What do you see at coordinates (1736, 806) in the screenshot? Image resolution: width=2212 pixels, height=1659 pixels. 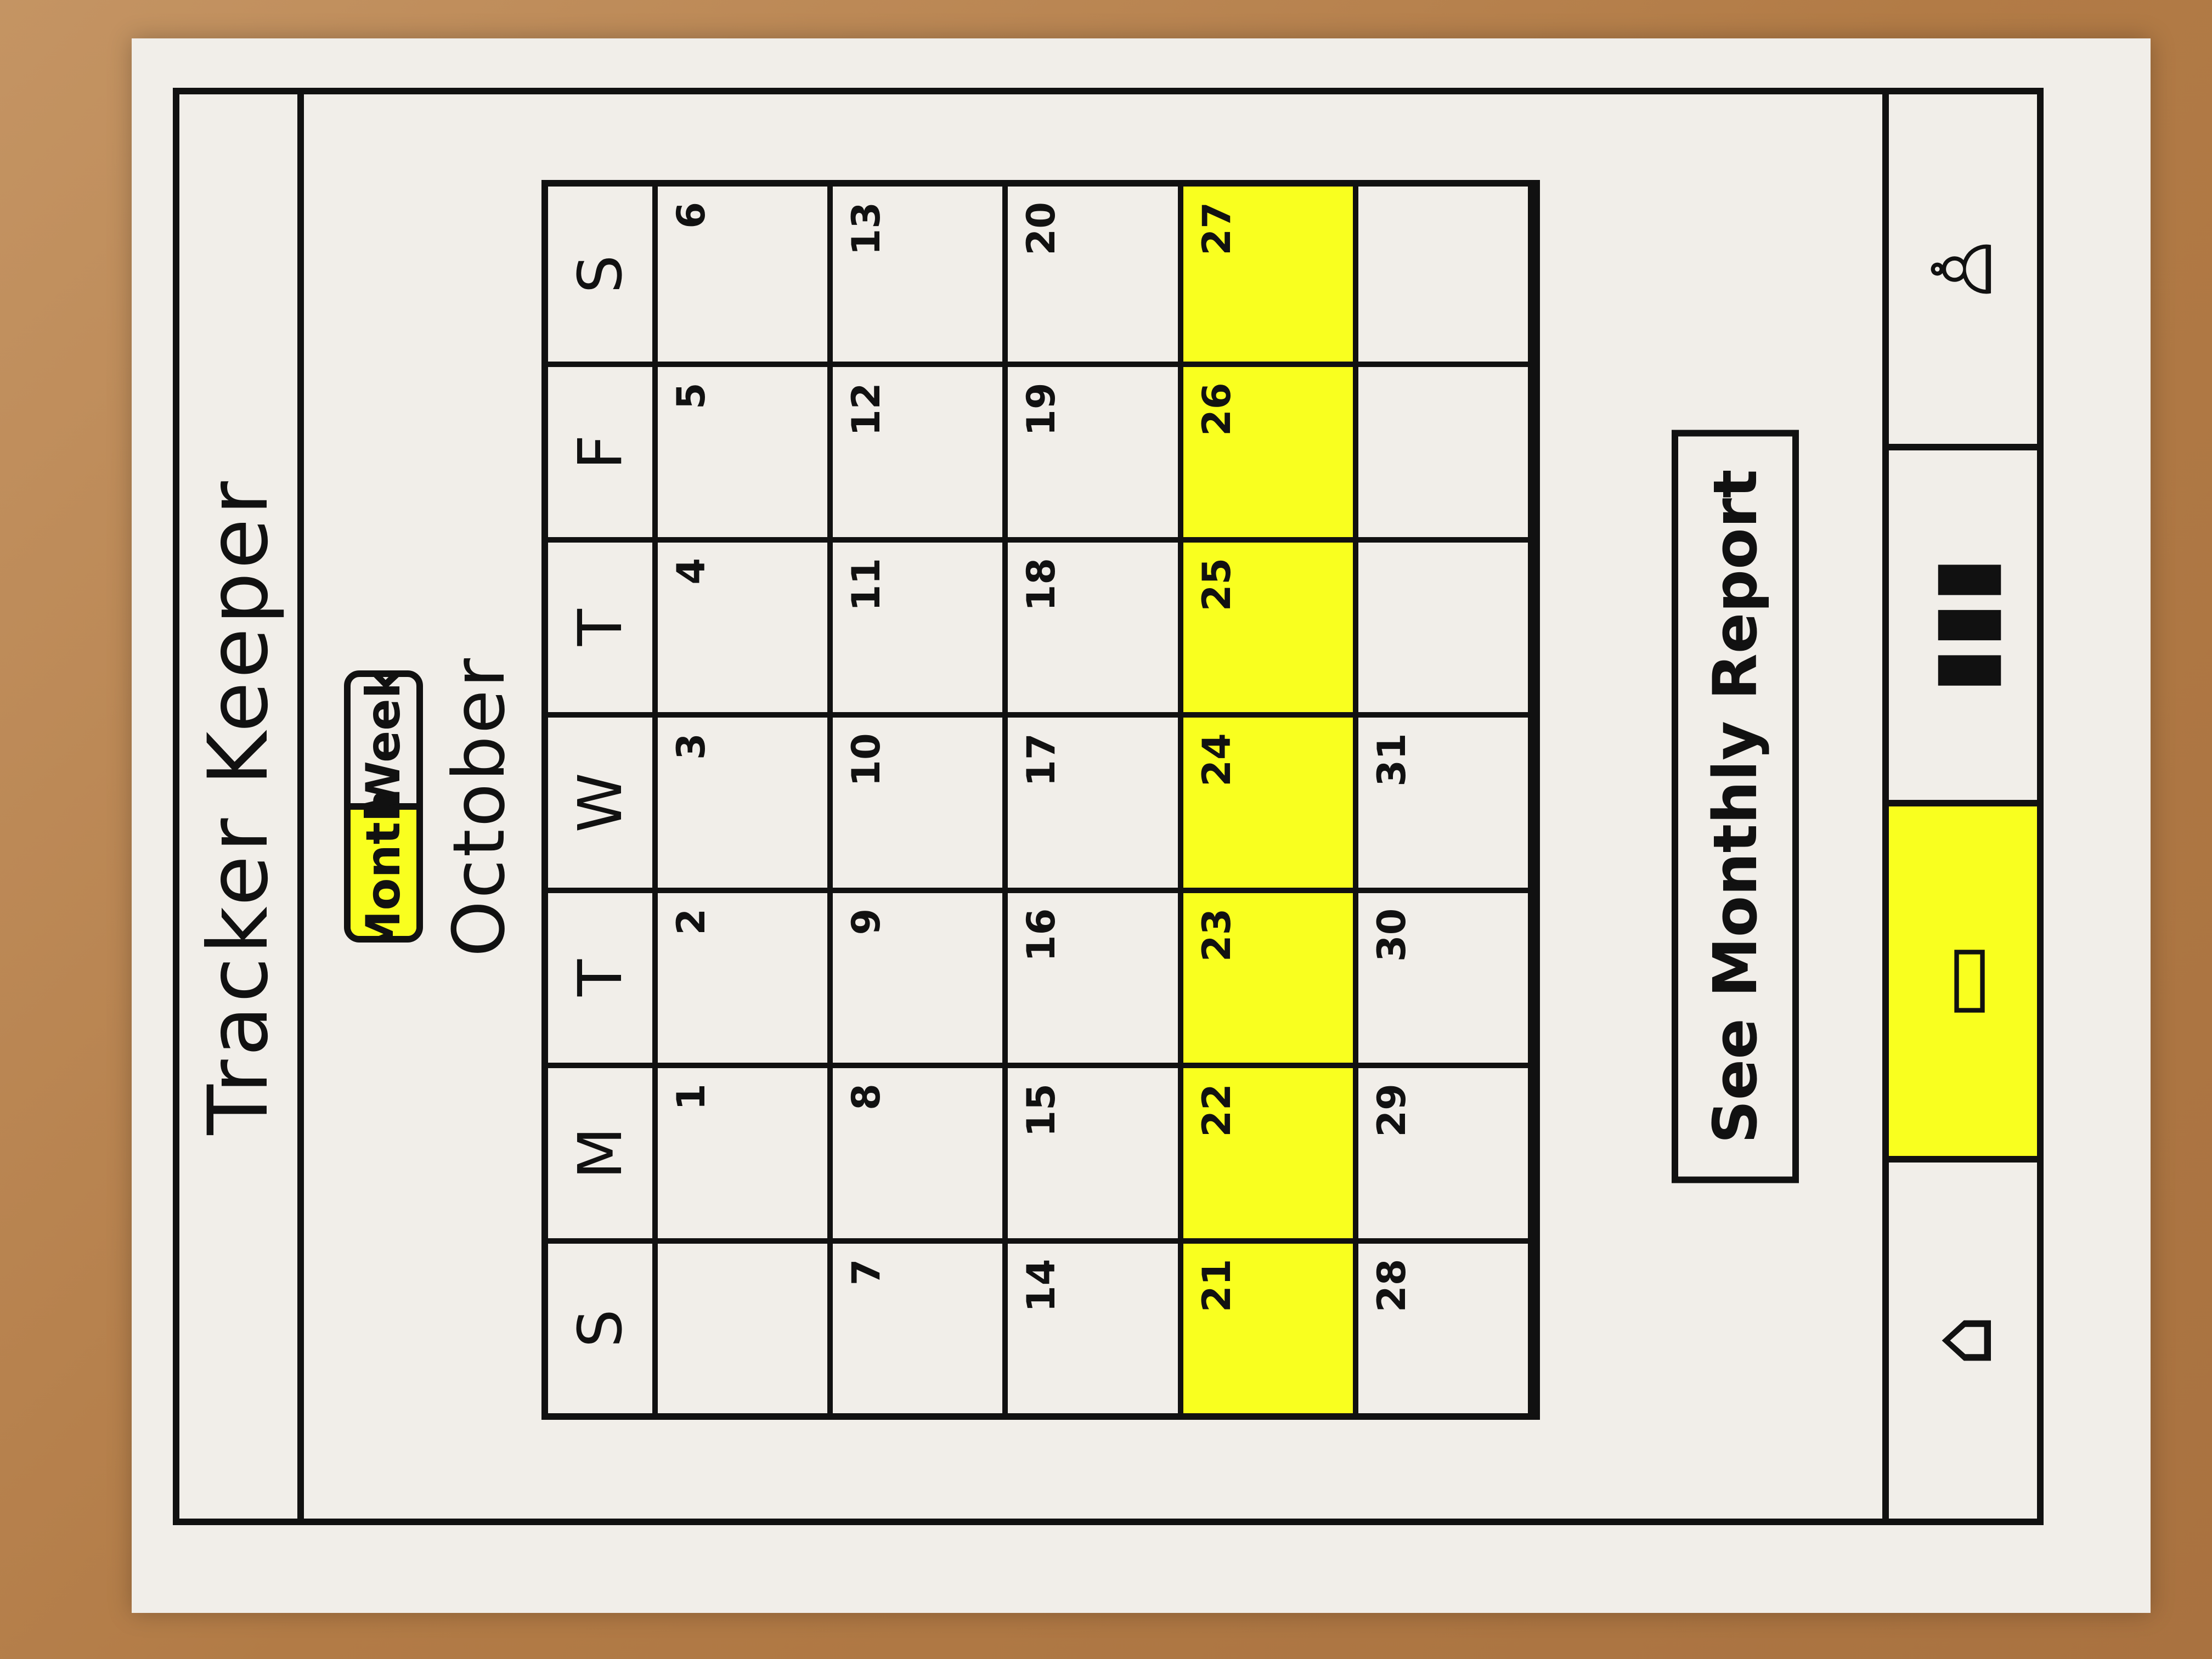 I see `see-monthly-report-button: See Monthly Report` at bounding box center [1736, 806].